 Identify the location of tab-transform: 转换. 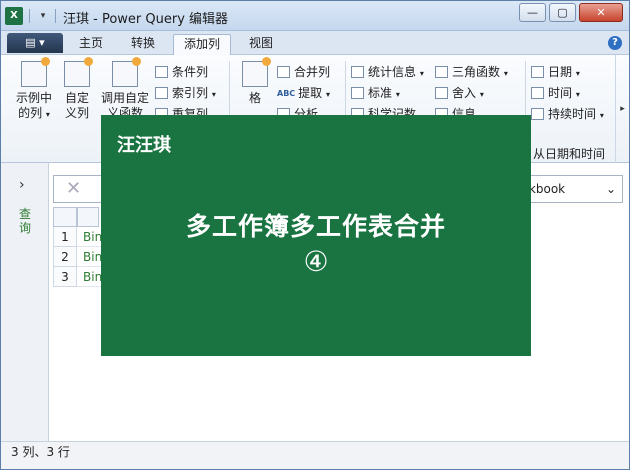
(143, 44).